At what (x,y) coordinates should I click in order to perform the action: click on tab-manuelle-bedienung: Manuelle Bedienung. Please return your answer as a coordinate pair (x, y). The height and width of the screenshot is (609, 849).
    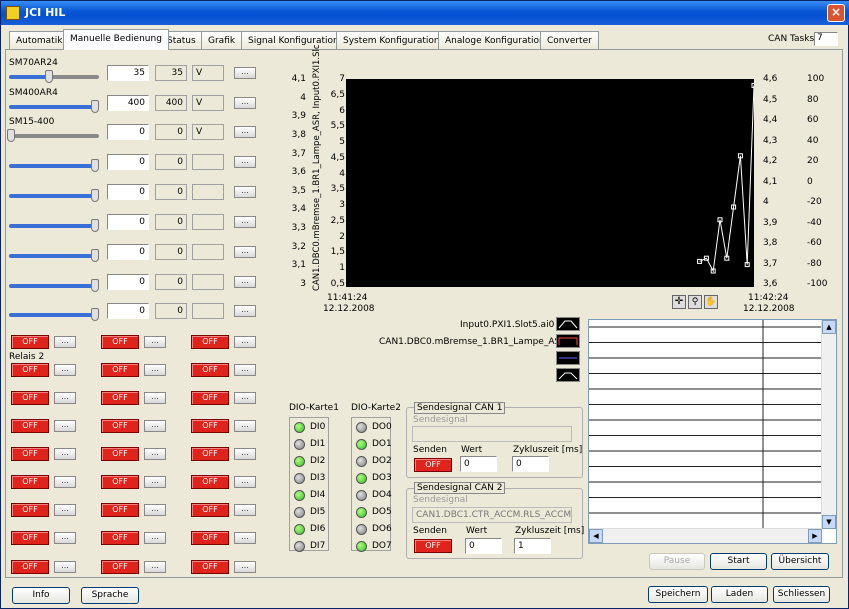
    Looking at the image, I should click on (116, 39).